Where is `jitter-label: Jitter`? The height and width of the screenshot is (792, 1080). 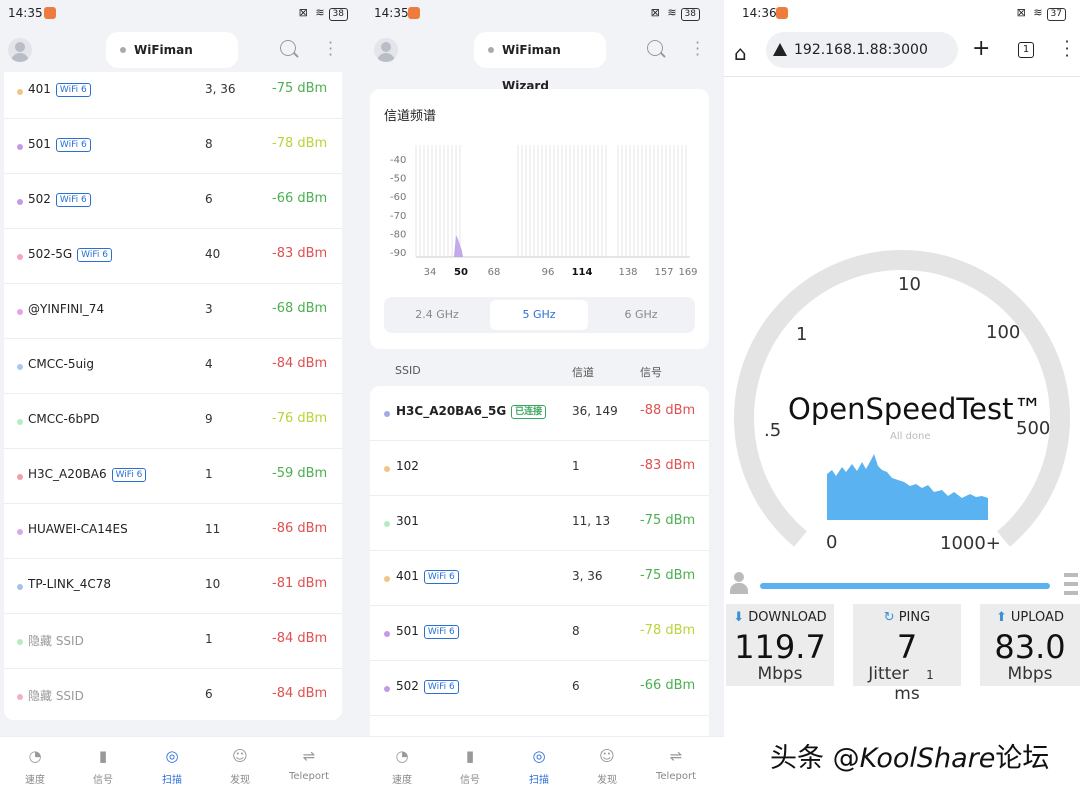 jitter-label: Jitter is located at coordinates (888, 674).